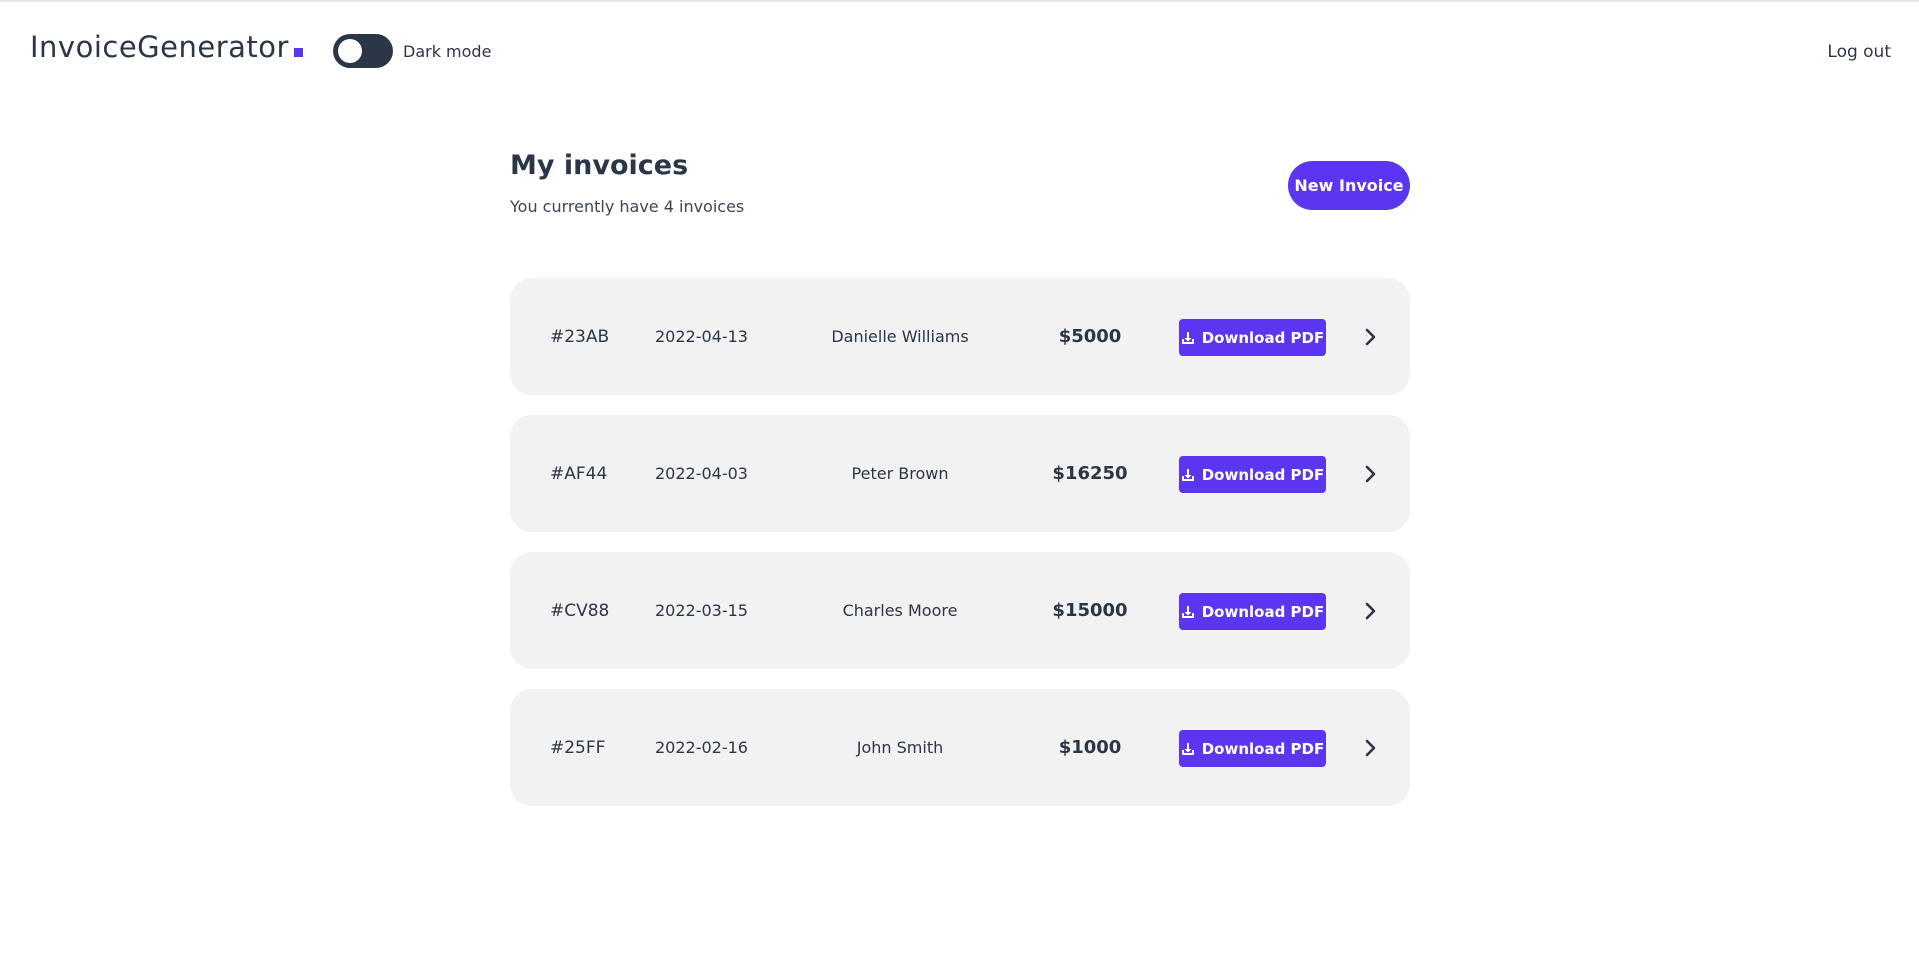 The width and height of the screenshot is (1919, 971). I want to click on invoice-id: #AF44, so click(579, 473).